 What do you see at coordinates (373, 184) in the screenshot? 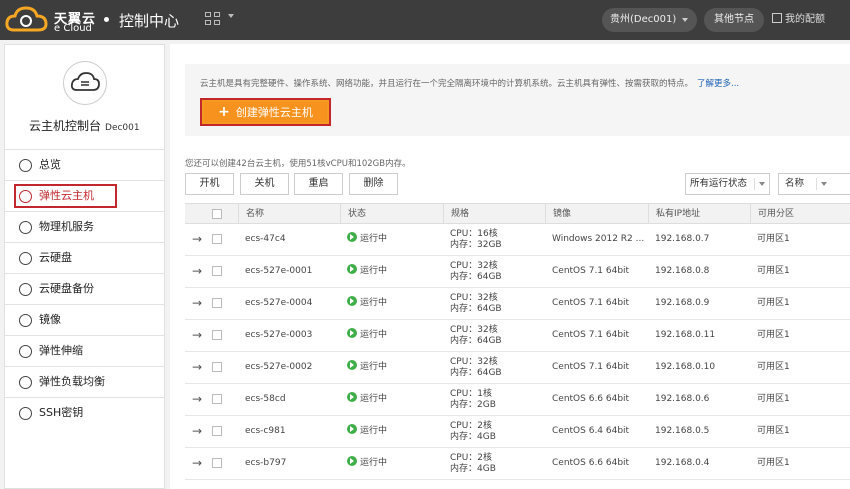
I see `delete-button: 删除` at bounding box center [373, 184].